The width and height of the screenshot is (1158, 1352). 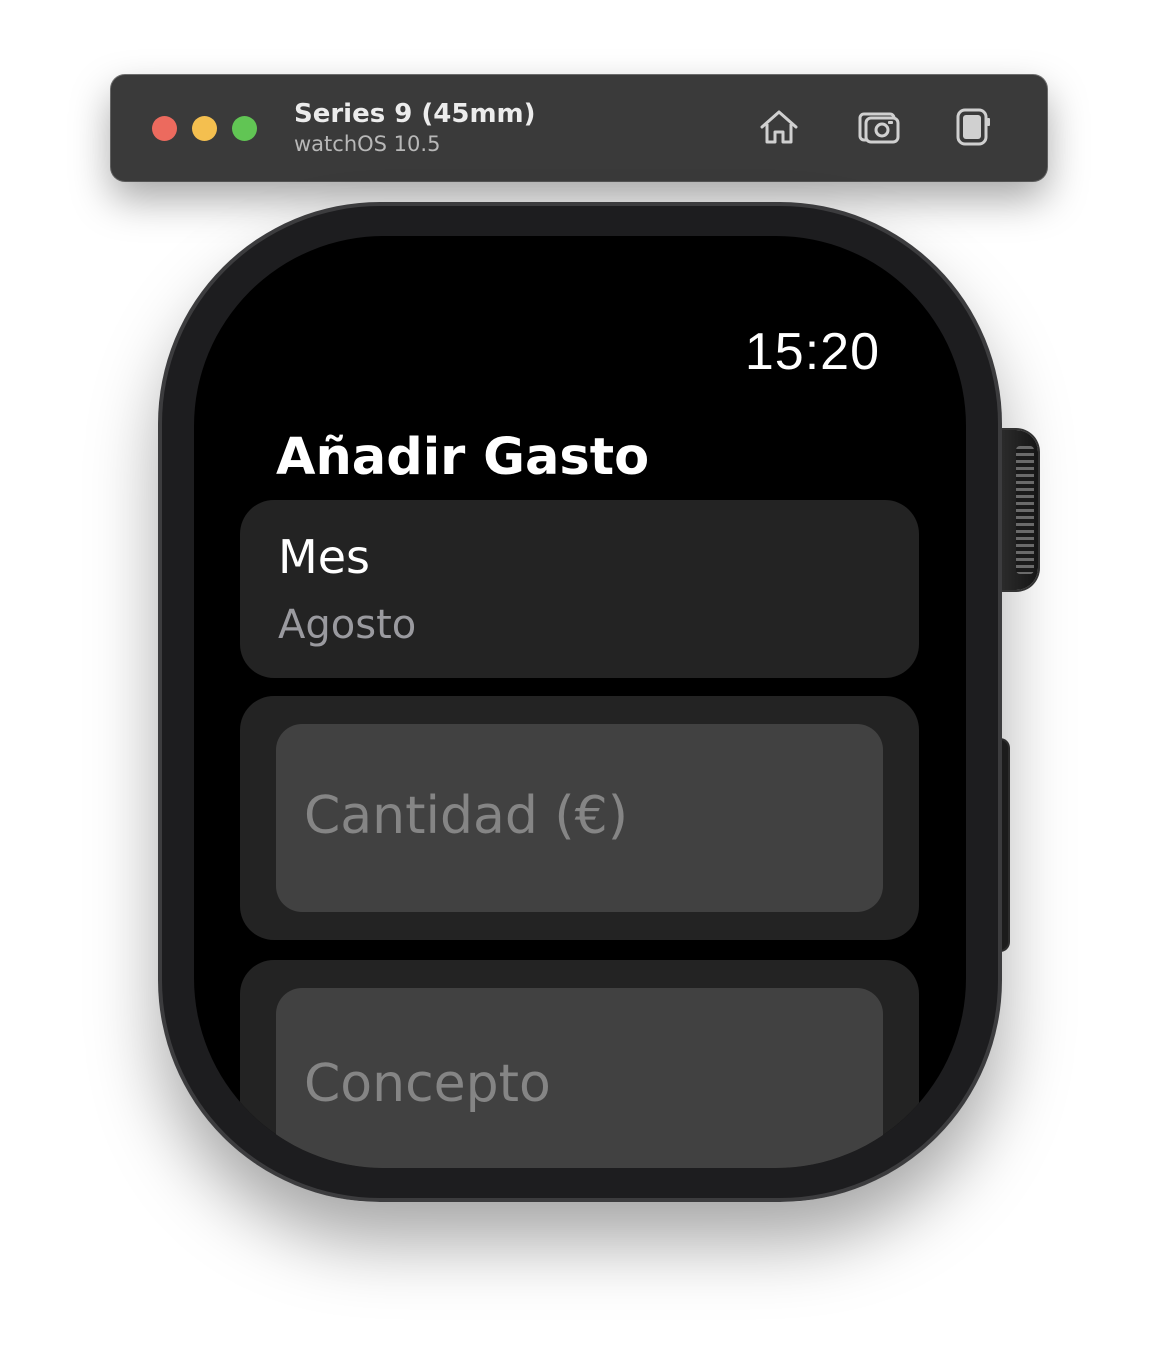 I want to click on month-picker-label: Mes, so click(x=324, y=557).